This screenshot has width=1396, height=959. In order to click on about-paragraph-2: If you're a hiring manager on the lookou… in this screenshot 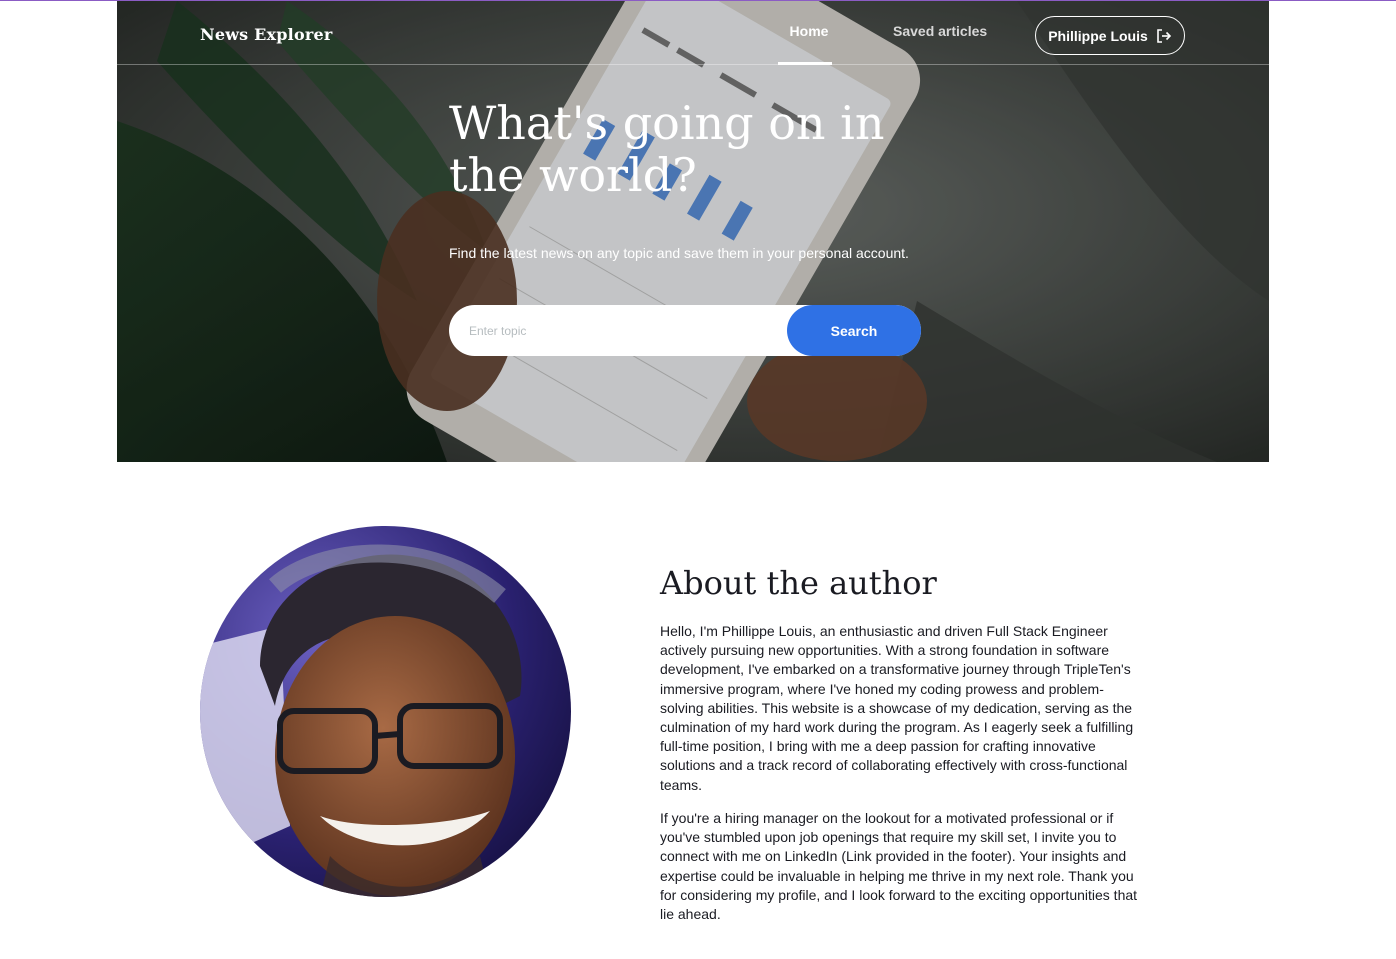, I will do `click(899, 866)`.